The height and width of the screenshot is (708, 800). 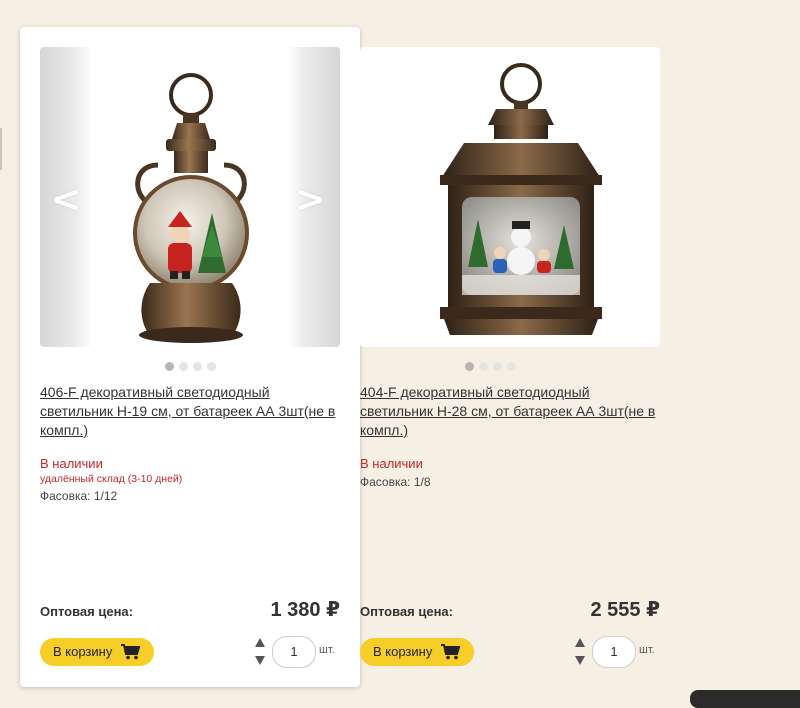 What do you see at coordinates (305, 610) in the screenshot?
I see `price-value: 1 380 ₽` at bounding box center [305, 610].